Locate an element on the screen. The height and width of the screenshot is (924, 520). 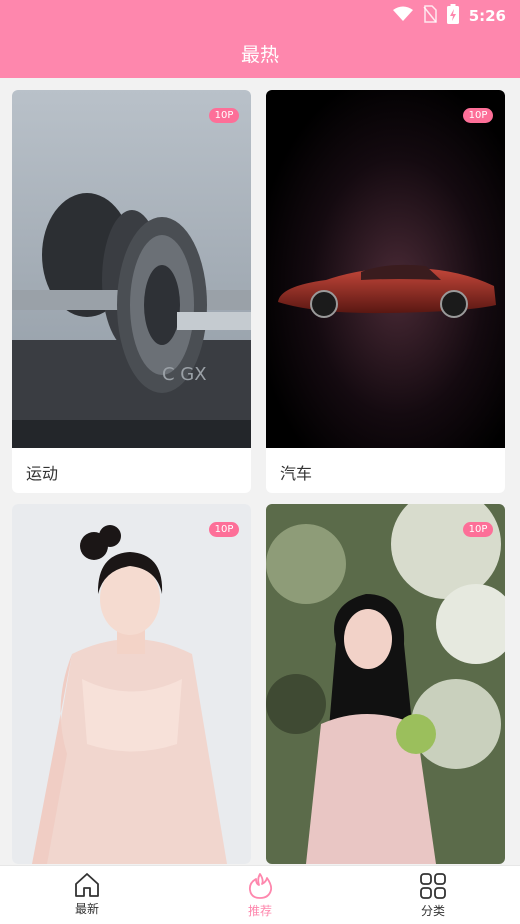
tab-latest: 最新 is located at coordinates (87, 894).